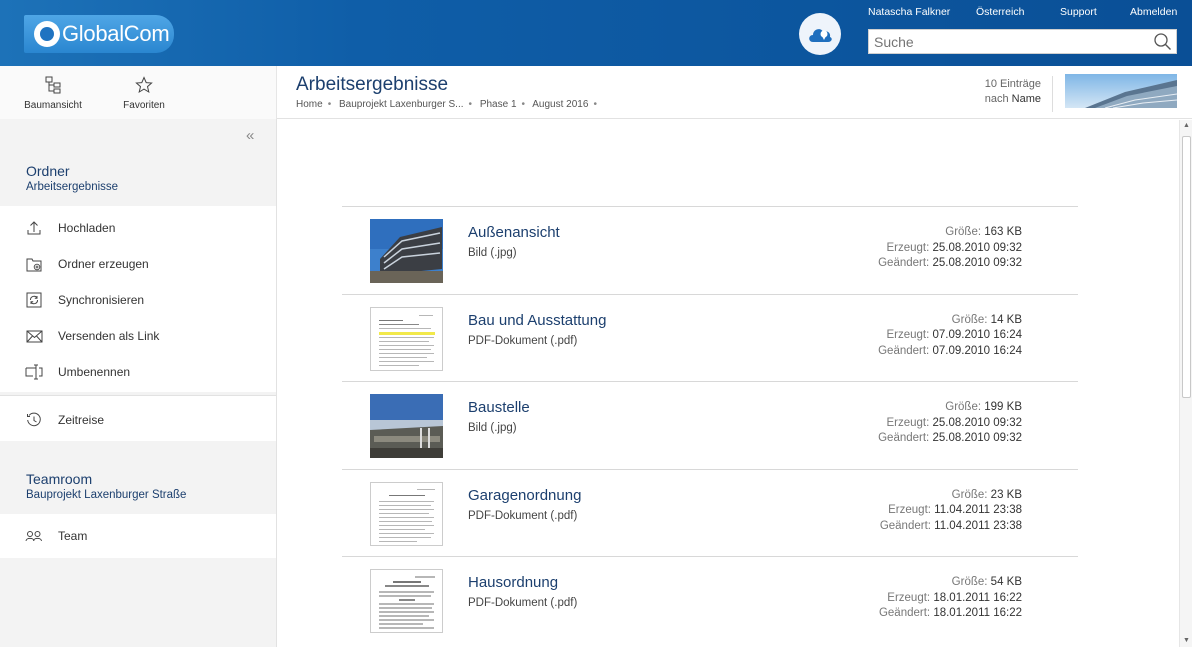 The image size is (1192, 647). Describe the element at coordinates (1006, 582) in the screenshot. I see `file-size: 54 KB` at that location.